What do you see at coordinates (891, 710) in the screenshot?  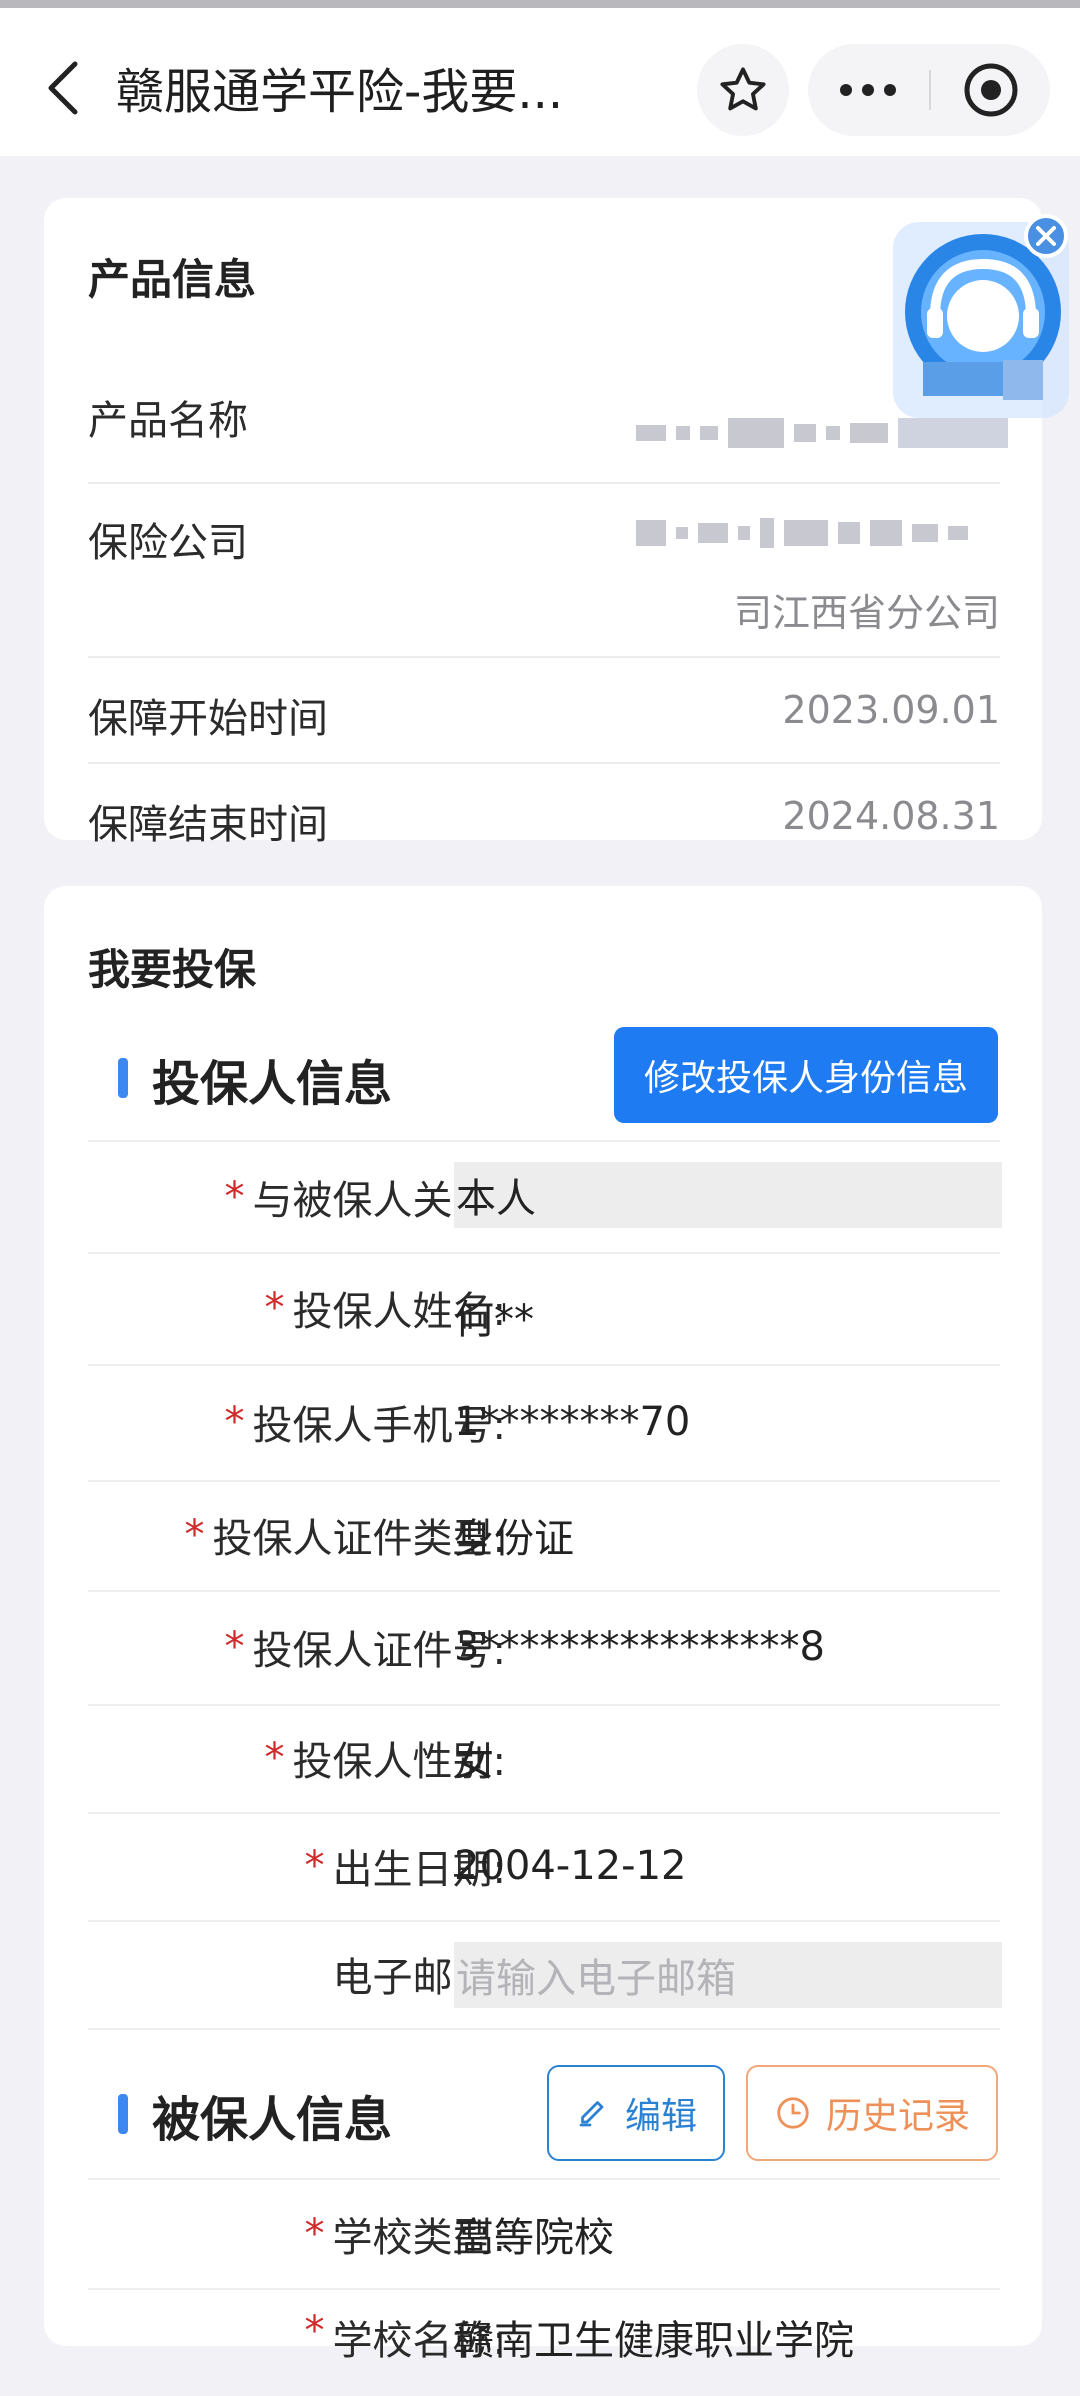 I see `coverage-start-value: 2023.09.01` at bounding box center [891, 710].